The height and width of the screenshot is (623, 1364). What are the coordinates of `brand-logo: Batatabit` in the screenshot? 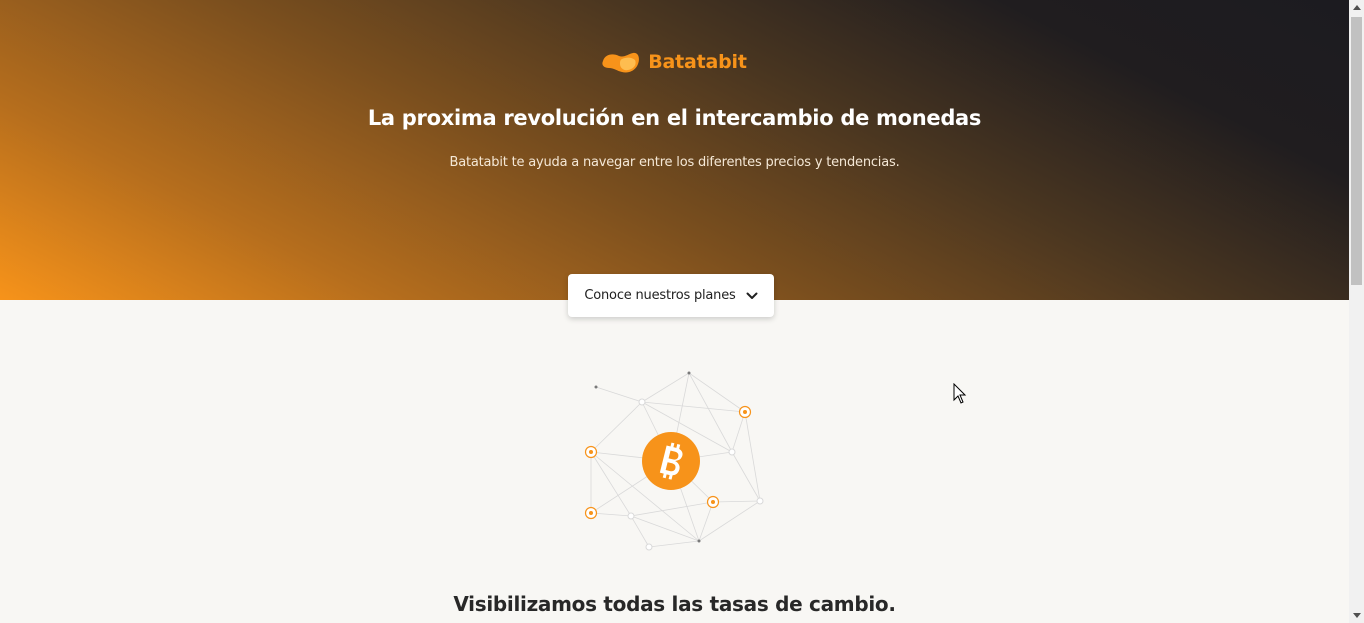 It's located at (674, 62).